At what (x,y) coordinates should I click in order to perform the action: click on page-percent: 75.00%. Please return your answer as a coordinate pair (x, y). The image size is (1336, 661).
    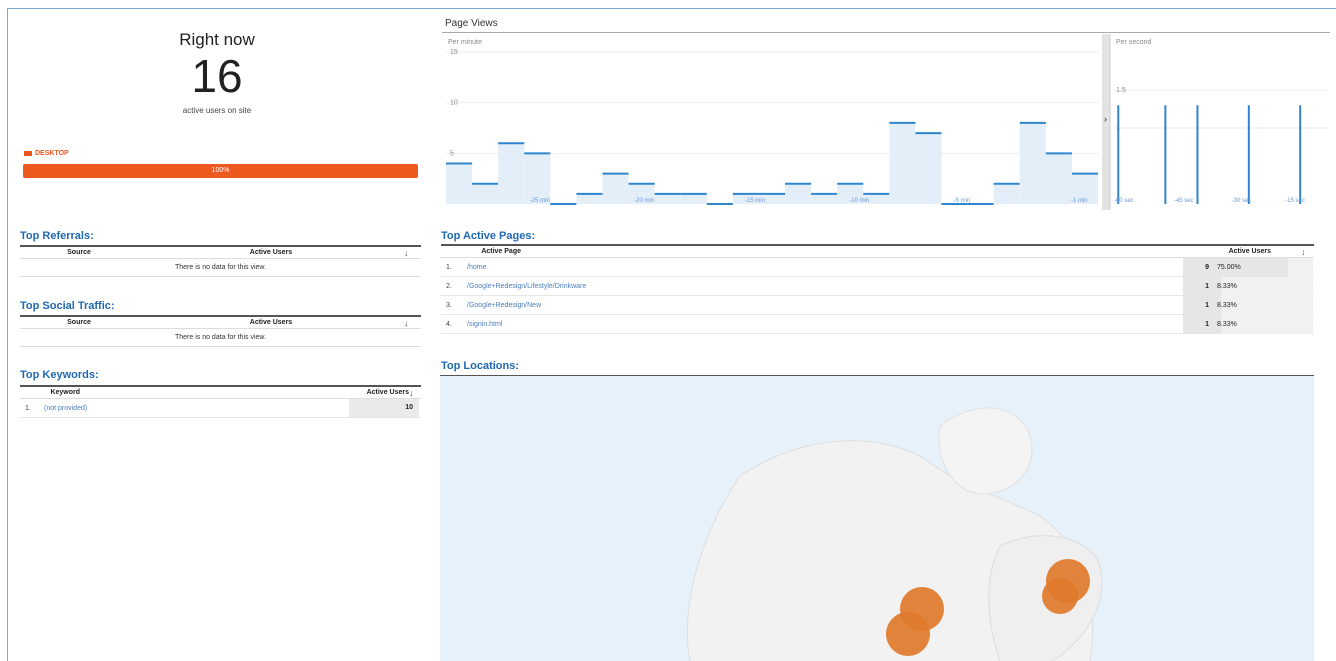
    Looking at the image, I should click on (1263, 267).